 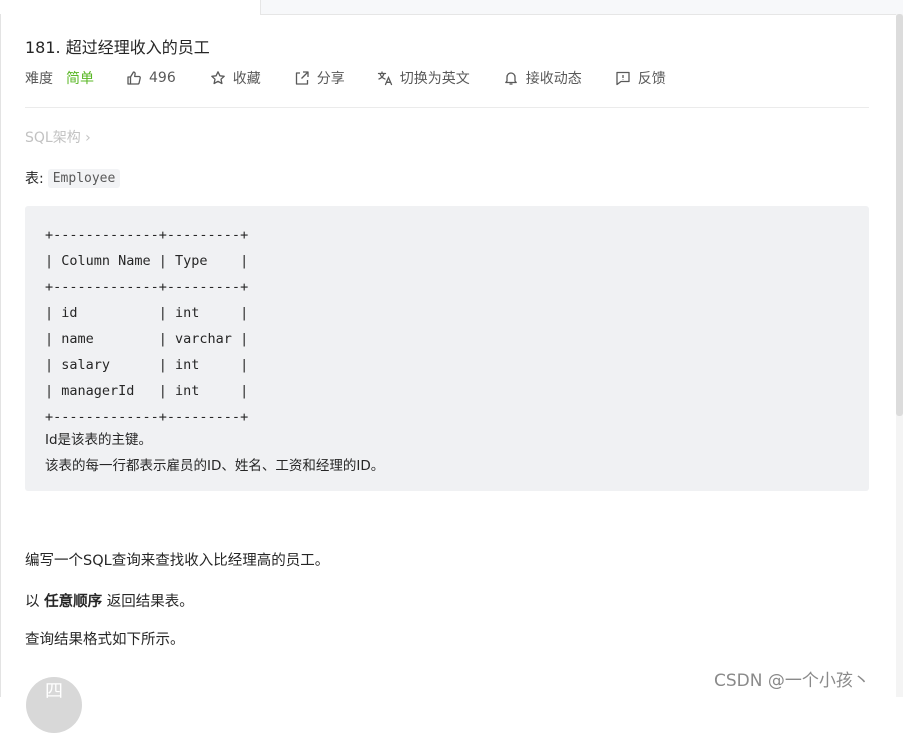 What do you see at coordinates (511, 78) in the screenshot?
I see `bell-icon` at bounding box center [511, 78].